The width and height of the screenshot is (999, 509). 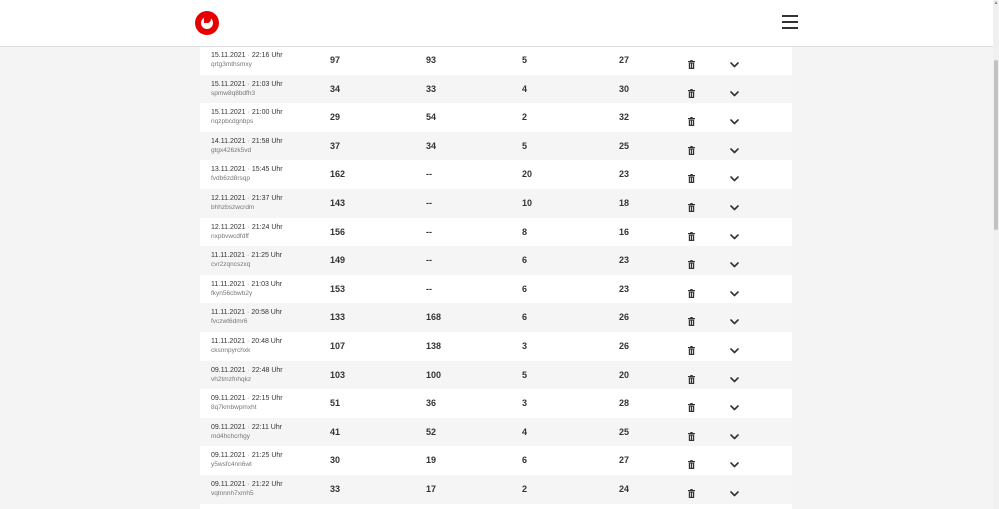 I want to click on row-value-4: 30, so click(x=624, y=88).